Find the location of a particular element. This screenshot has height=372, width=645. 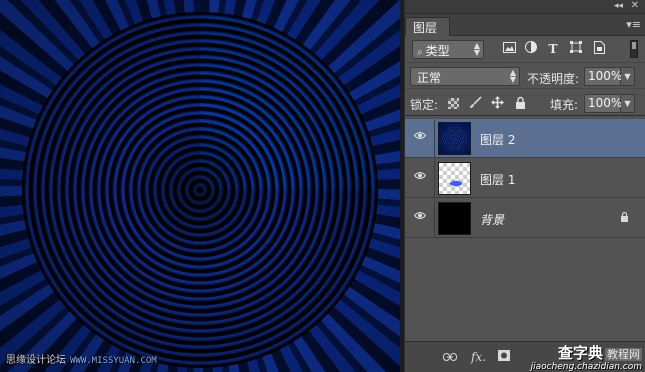

panel-menu-icon: ▾≡ is located at coordinates (633, 24).